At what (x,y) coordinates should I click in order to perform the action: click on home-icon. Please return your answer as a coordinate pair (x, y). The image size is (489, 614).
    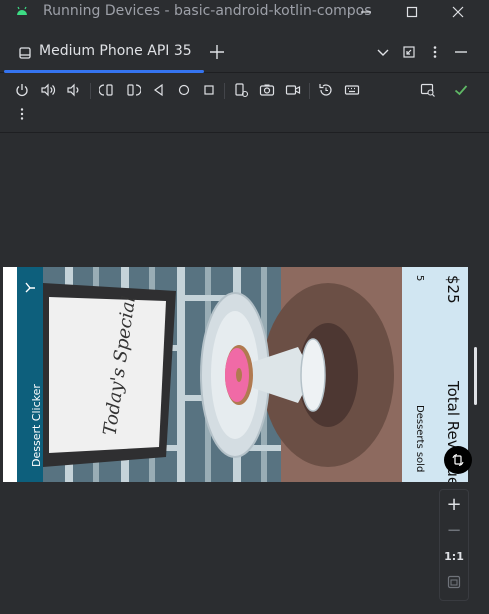
    Looking at the image, I should click on (184, 90).